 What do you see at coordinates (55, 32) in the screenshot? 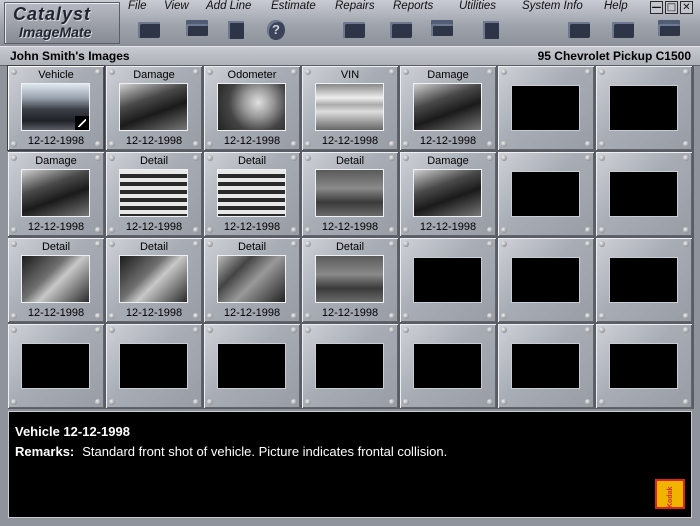
I see `logo-line2: ImageMate` at bounding box center [55, 32].